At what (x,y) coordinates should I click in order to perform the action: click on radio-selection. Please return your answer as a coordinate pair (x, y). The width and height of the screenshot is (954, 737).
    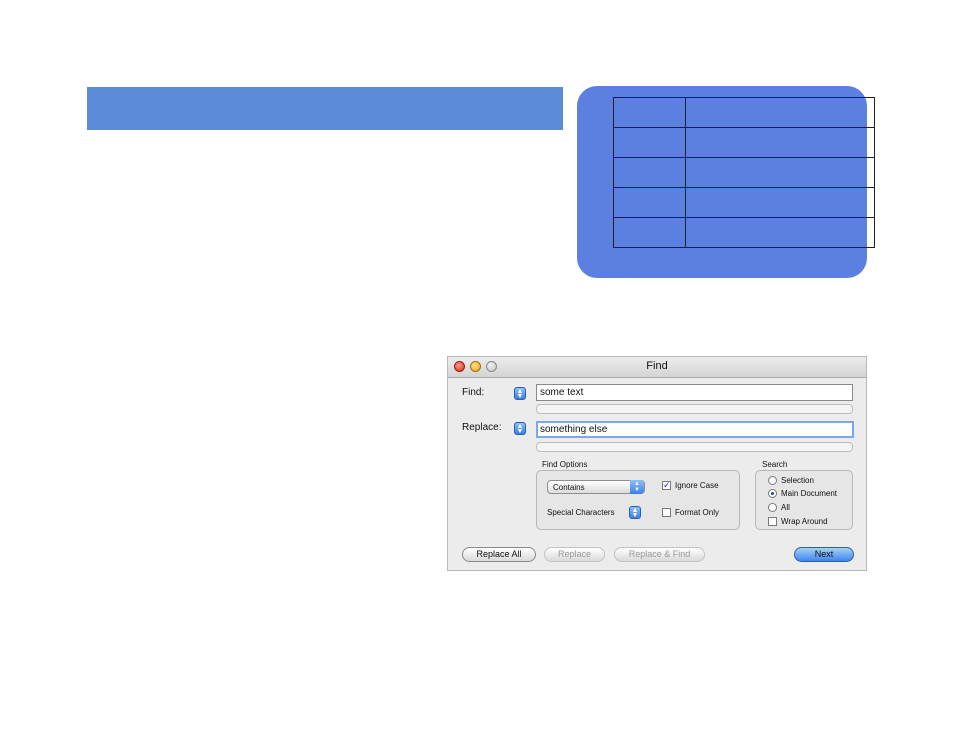
    Looking at the image, I should click on (772, 480).